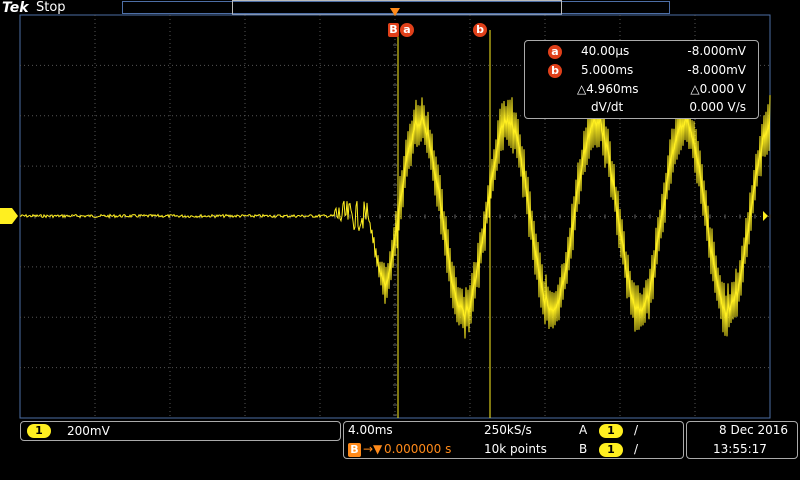 The height and width of the screenshot is (480, 800). Describe the element at coordinates (742, 440) in the screenshot. I see `datetime-panel: 8 Dec 2016 13:55:17` at that location.